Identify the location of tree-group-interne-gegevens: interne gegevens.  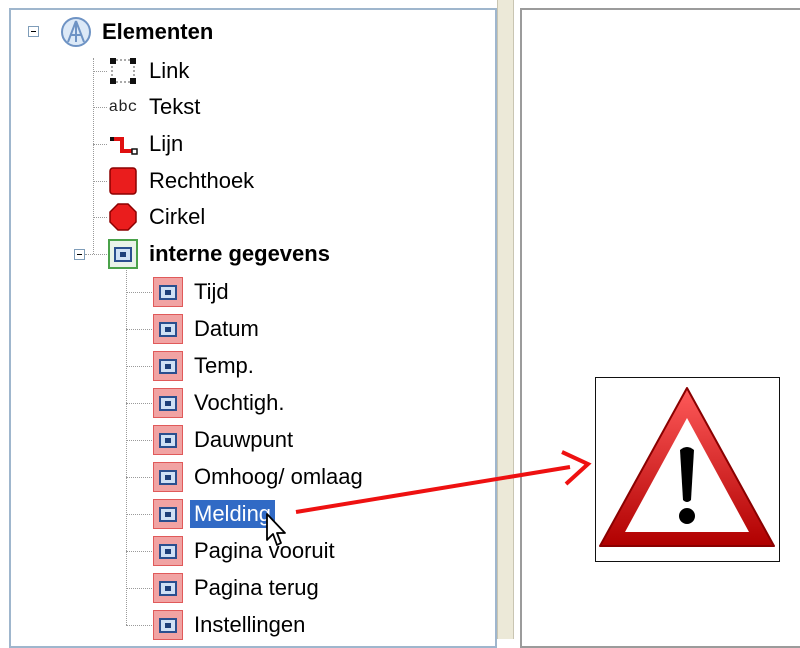
(220, 254).